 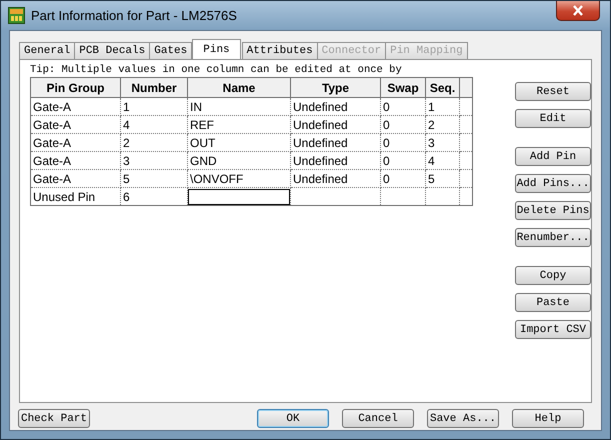 What do you see at coordinates (553, 302) in the screenshot?
I see `side-button: Paste` at bounding box center [553, 302].